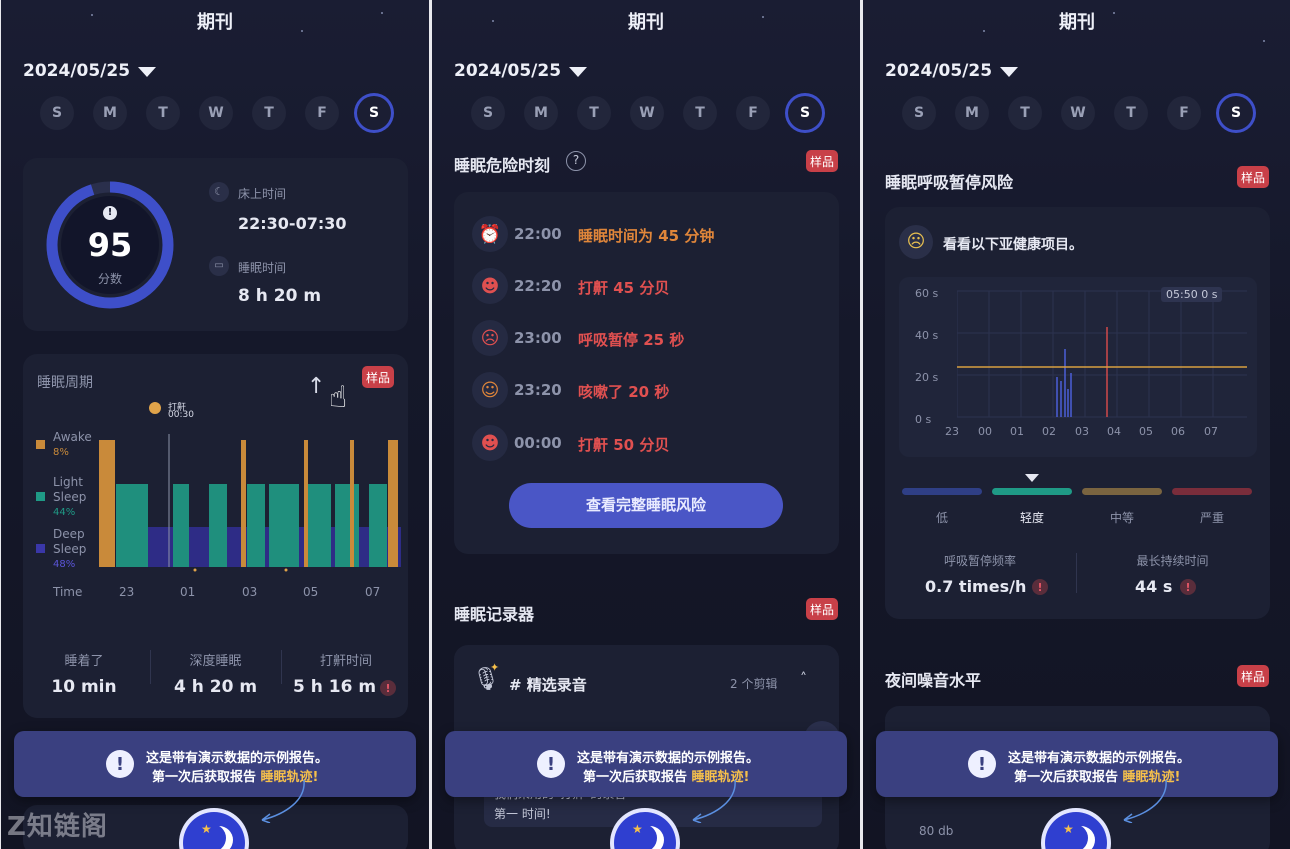 The height and width of the screenshot is (849, 1290). Describe the element at coordinates (646, 505) in the screenshot. I see `view-full-risk-button: 查看完整睡眠风险` at that location.